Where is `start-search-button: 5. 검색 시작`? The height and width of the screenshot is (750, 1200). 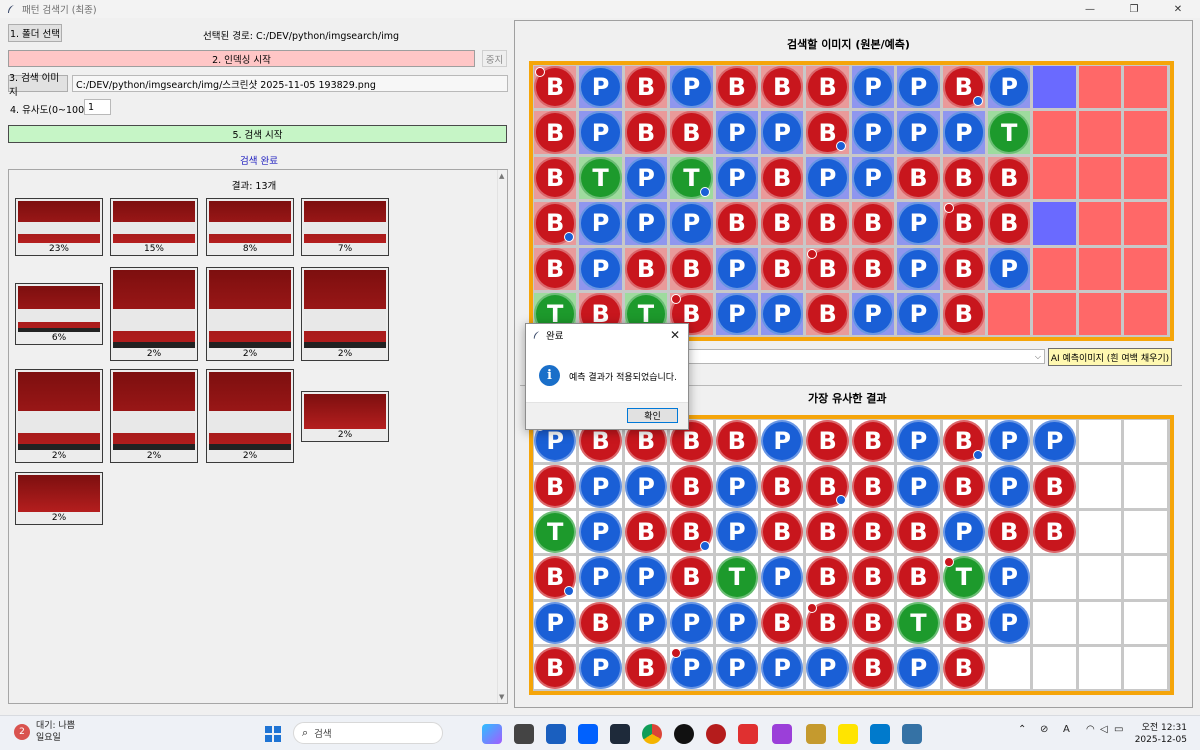 start-search-button: 5. 검색 시작 is located at coordinates (257, 134).